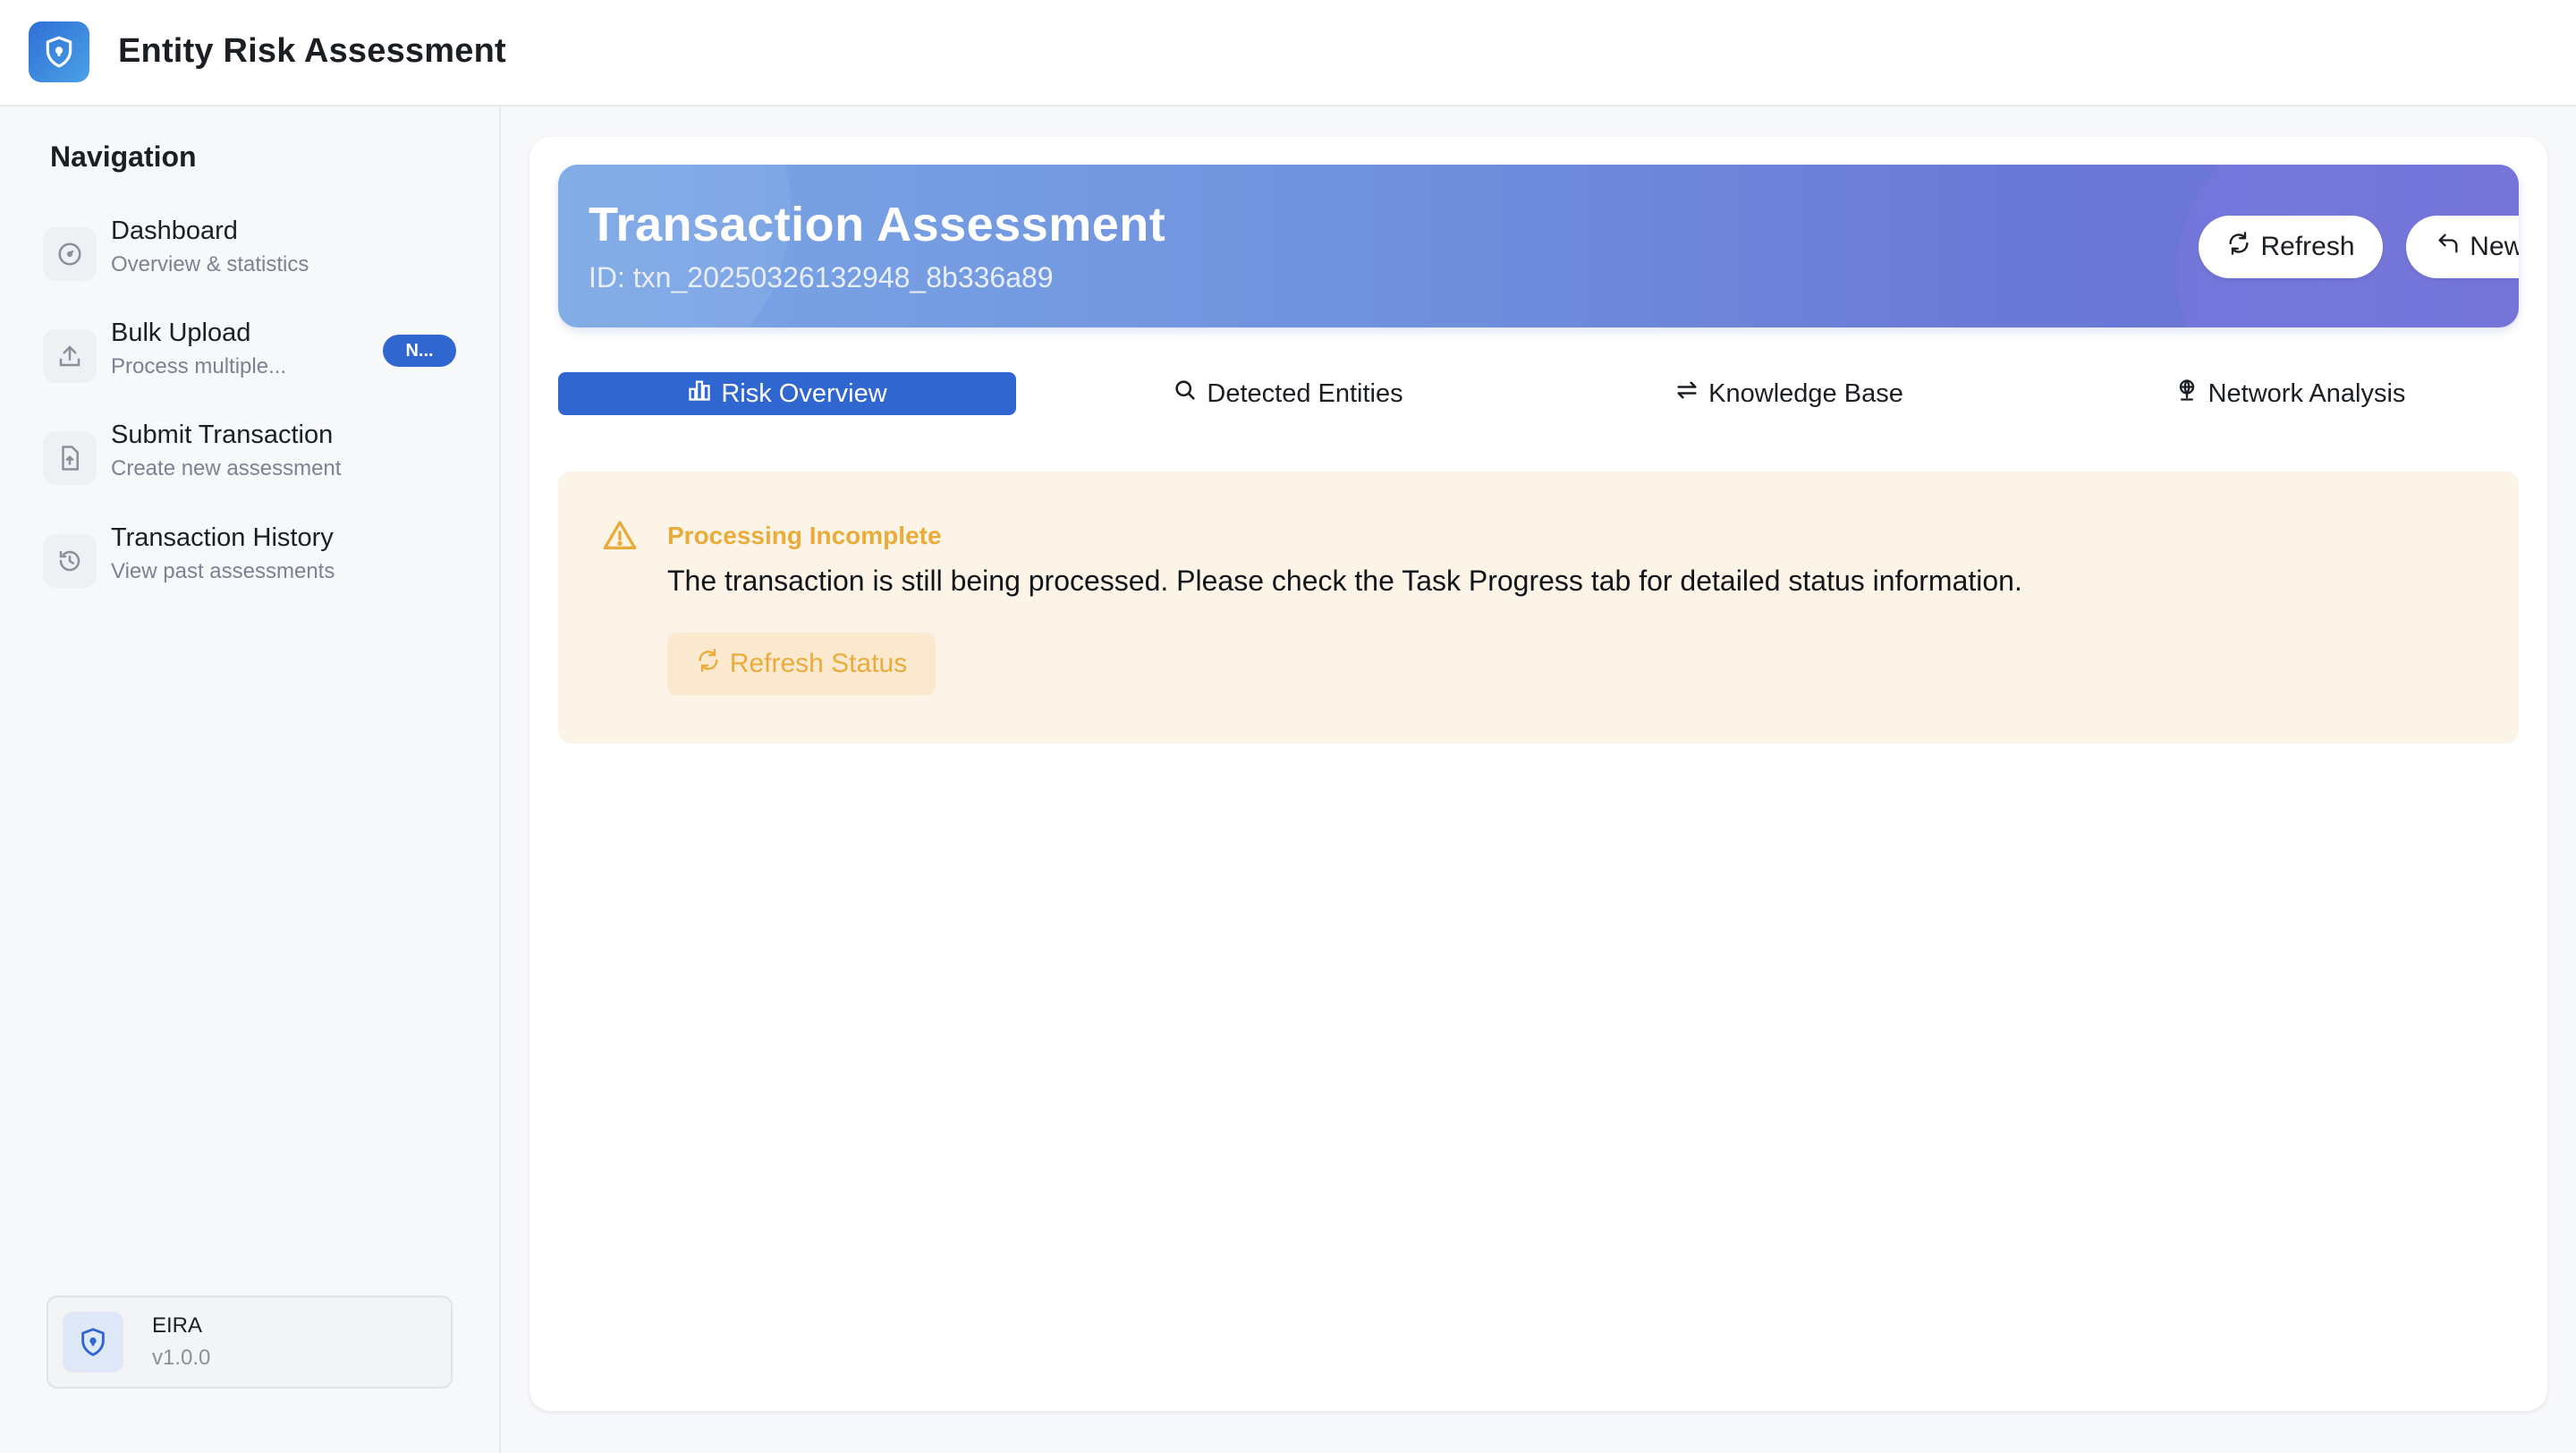  What do you see at coordinates (223, 571) in the screenshot?
I see `sidebar-item-sub: View past assessments` at bounding box center [223, 571].